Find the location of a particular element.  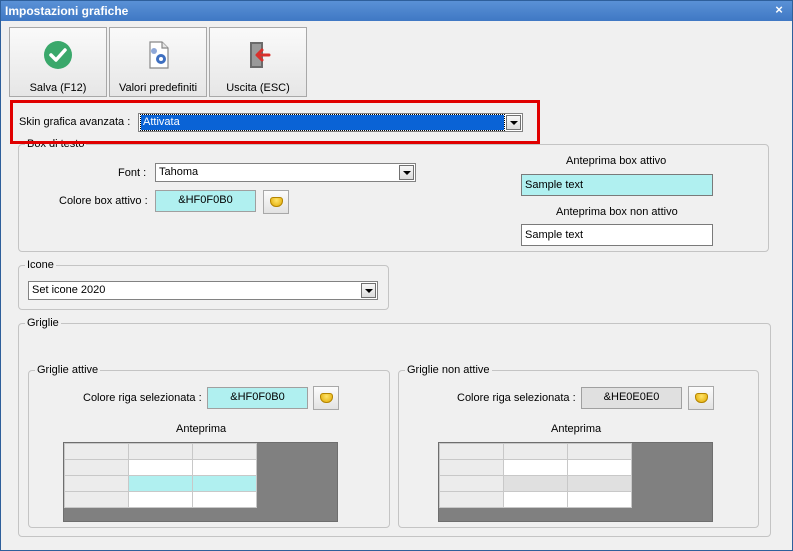

font-select-value: Tahoma is located at coordinates (179, 172).